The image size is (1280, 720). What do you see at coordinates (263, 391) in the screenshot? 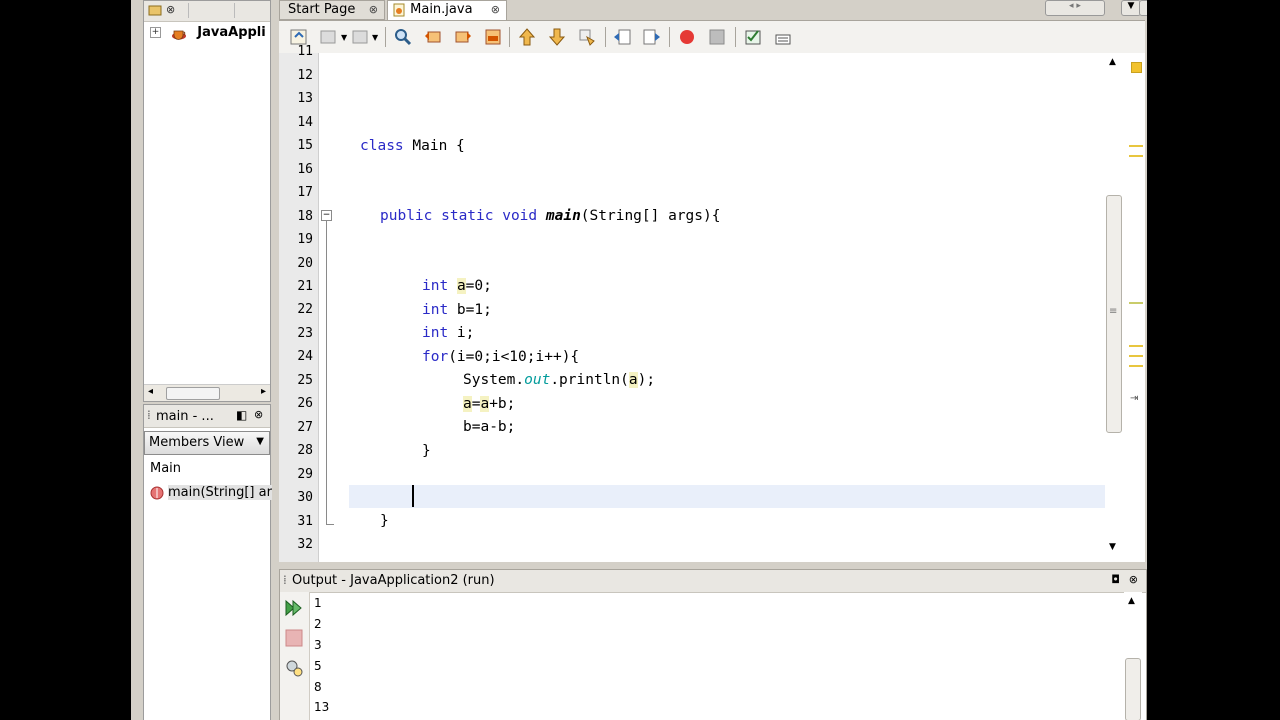
I see `scroll-right-arrow-icon: ▸` at bounding box center [263, 391].